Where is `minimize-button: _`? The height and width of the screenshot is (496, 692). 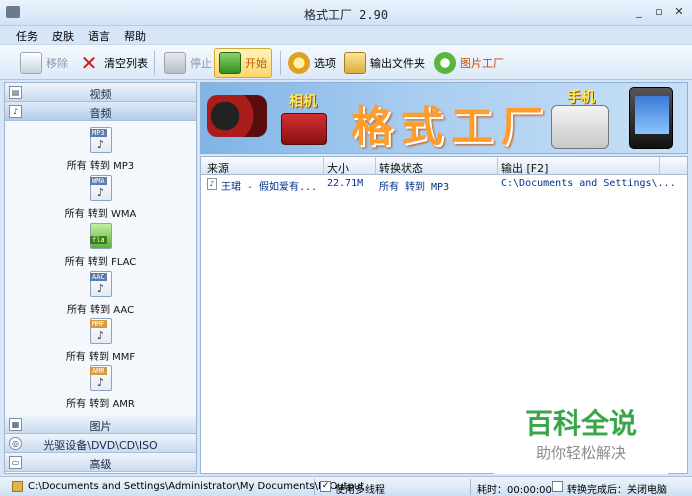
minimize-button: _ is located at coordinates (639, 12).